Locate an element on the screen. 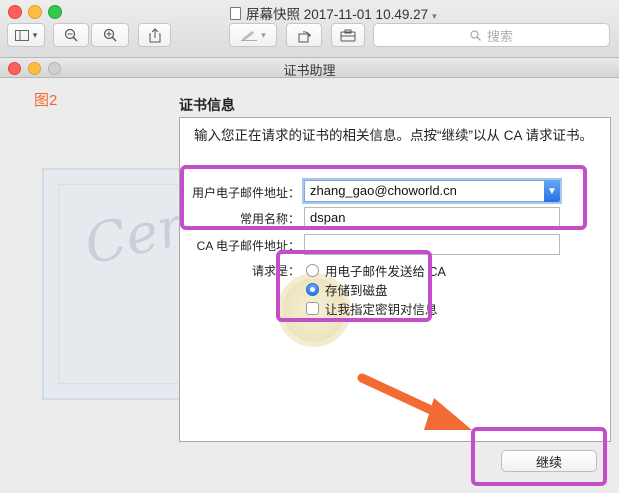  window-title: 证书助理 is located at coordinates (309, 70).